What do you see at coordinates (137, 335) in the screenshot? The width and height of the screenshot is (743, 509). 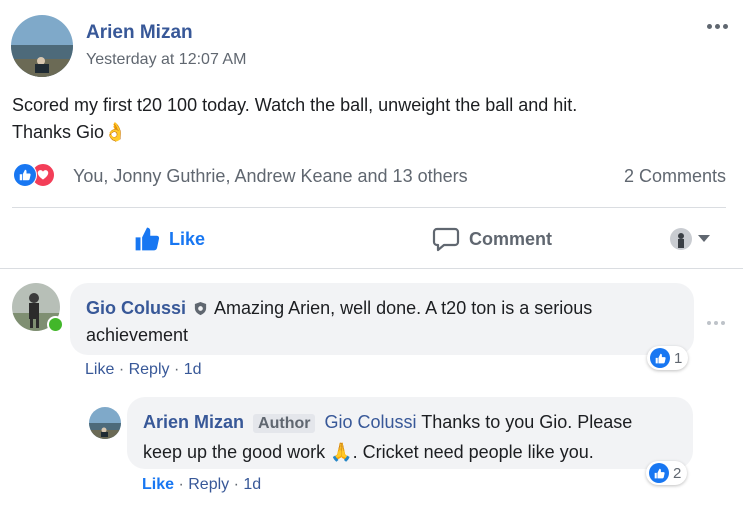 I see `comment-text-line: achievement` at bounding box center [137, 335].